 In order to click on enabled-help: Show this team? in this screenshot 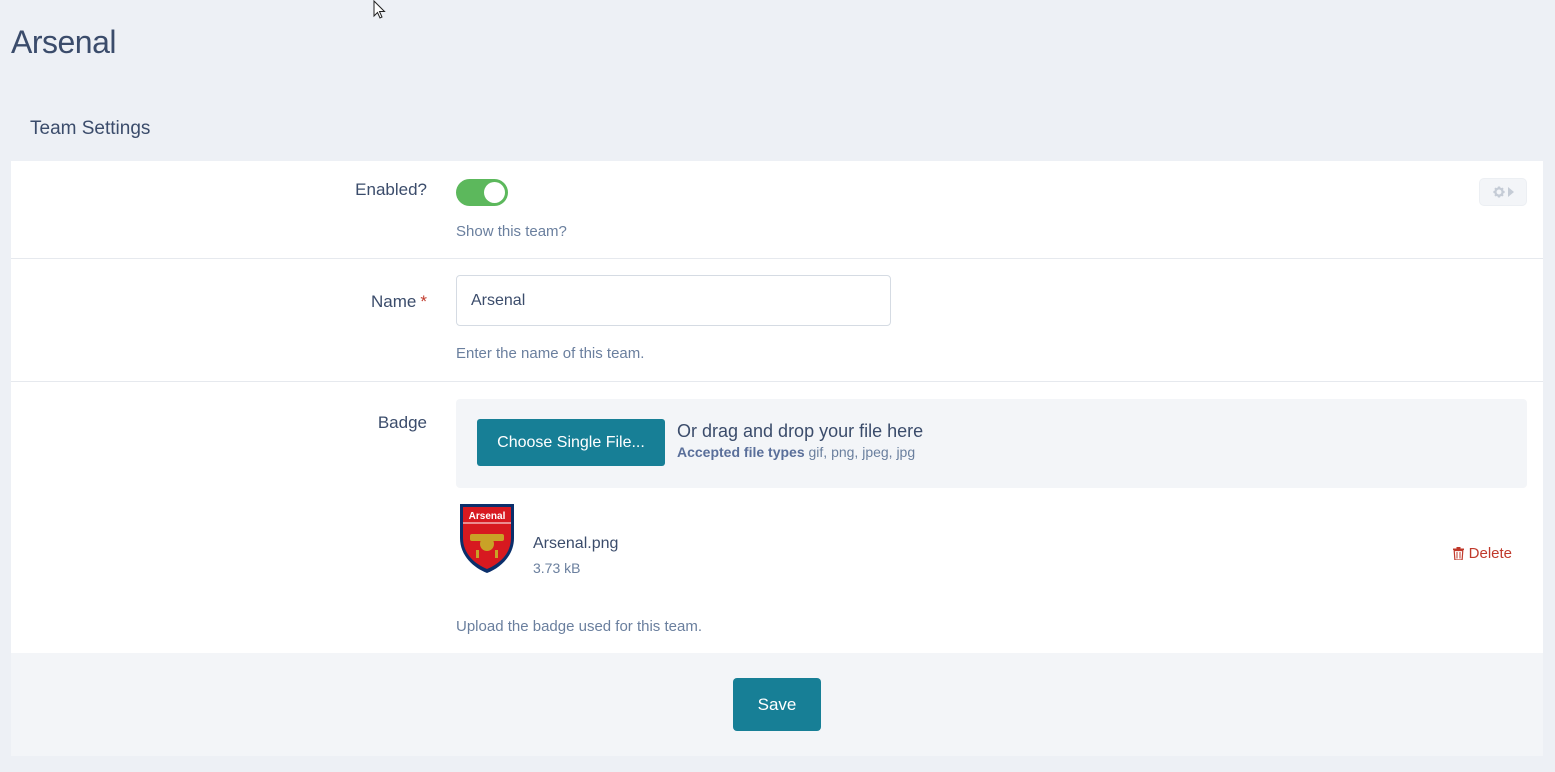, I will do `click(511, 231)`.